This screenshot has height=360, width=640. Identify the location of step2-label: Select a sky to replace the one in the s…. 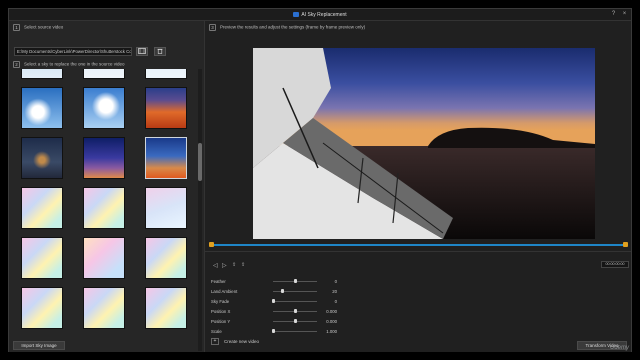
(74, 64).